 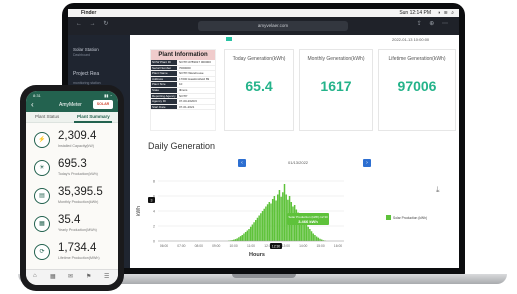 What do you see at coordinates (446, 13) in the screenshot?
I see `menubar-status-icons: ◑ ≋ ⌕` at bounding box center [446, 13].